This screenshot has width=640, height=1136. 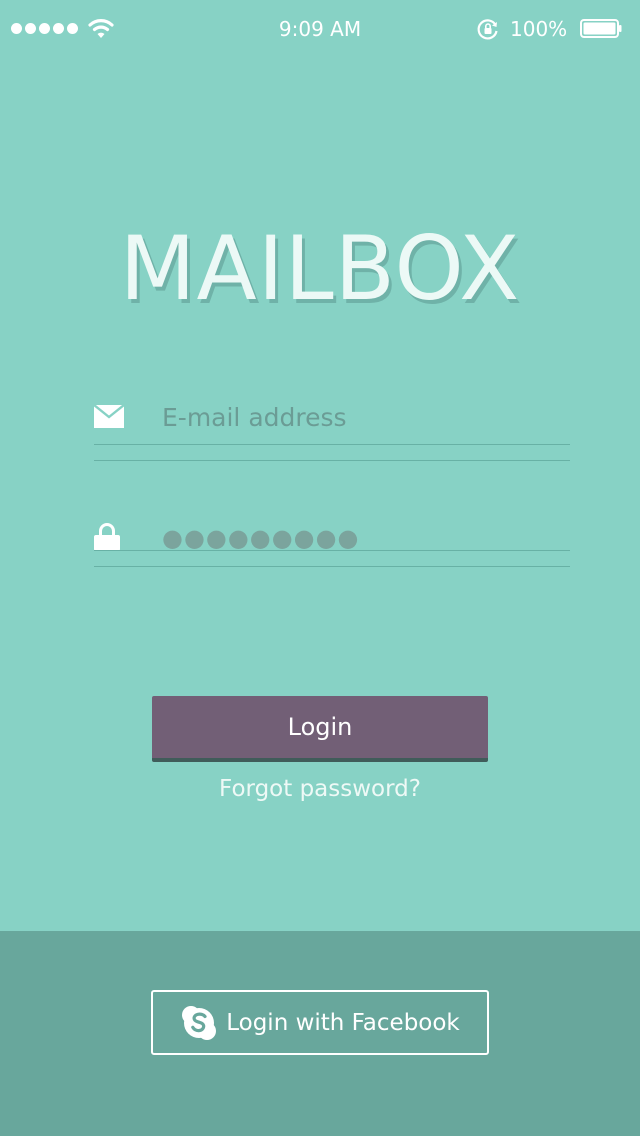 What do you see at coordinates (109, 416) in the screenshot?
I see `mail-icon` at bounding box center [109, 416].